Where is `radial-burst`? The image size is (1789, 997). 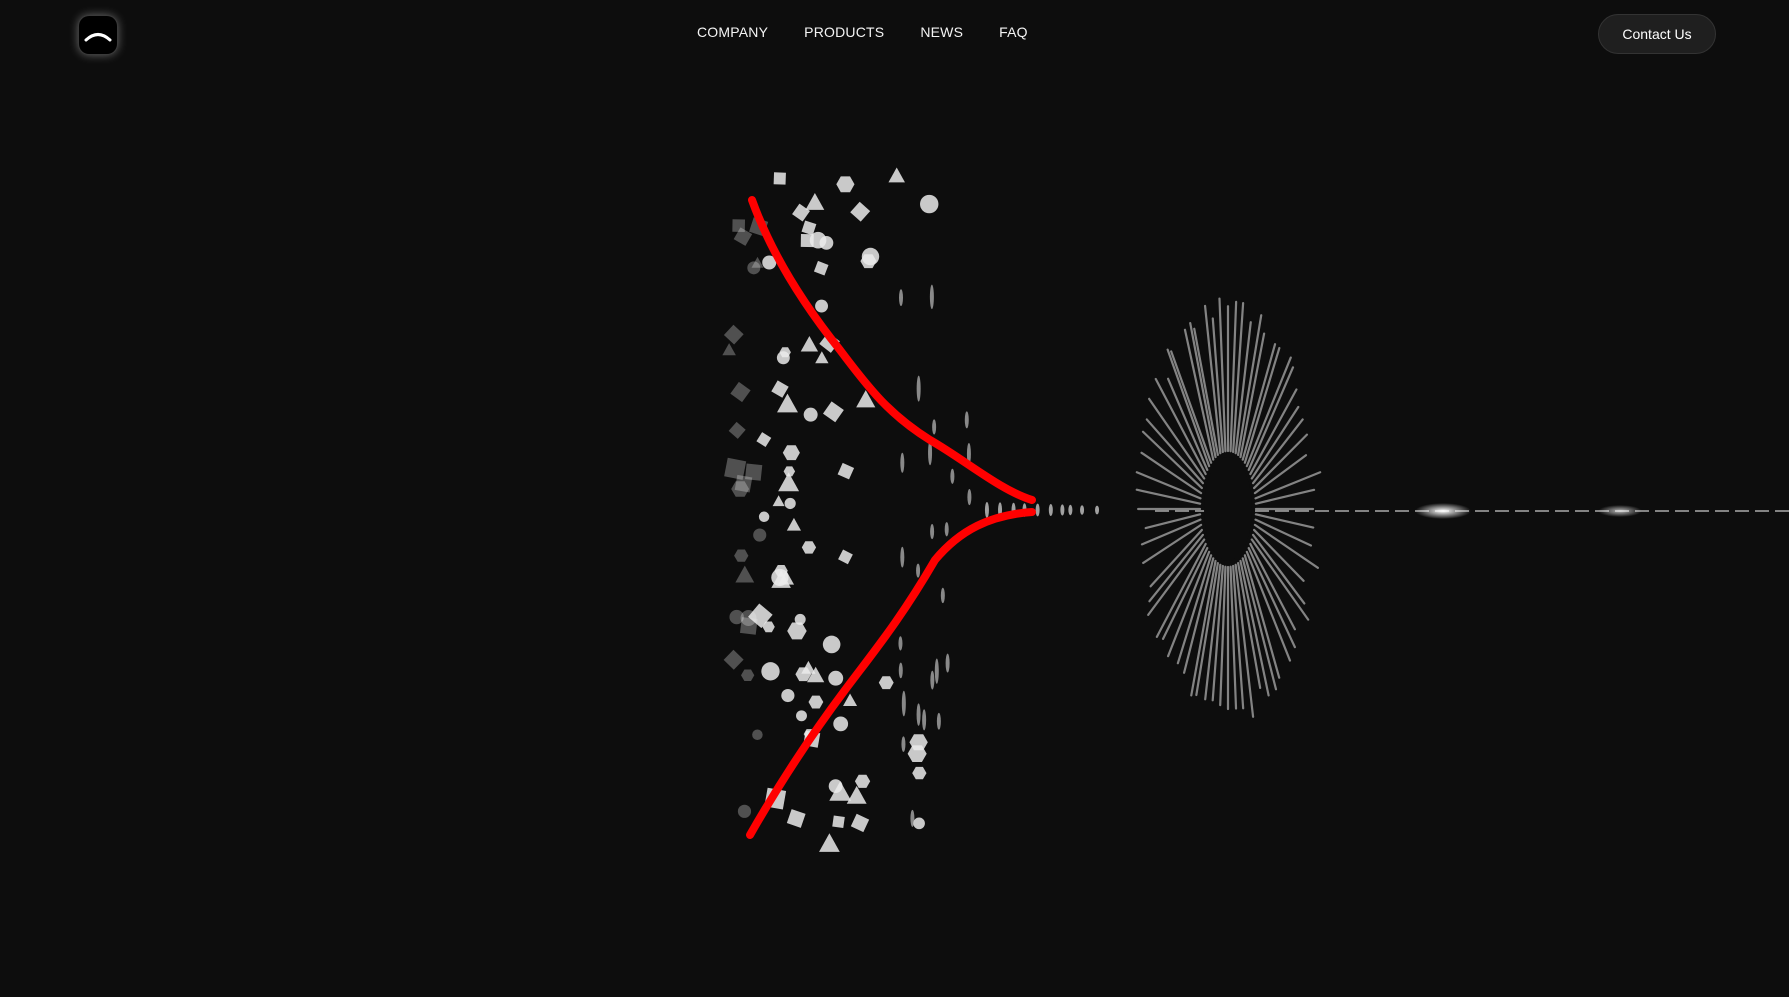 radial-burst is located at coordinates (1228, 507).